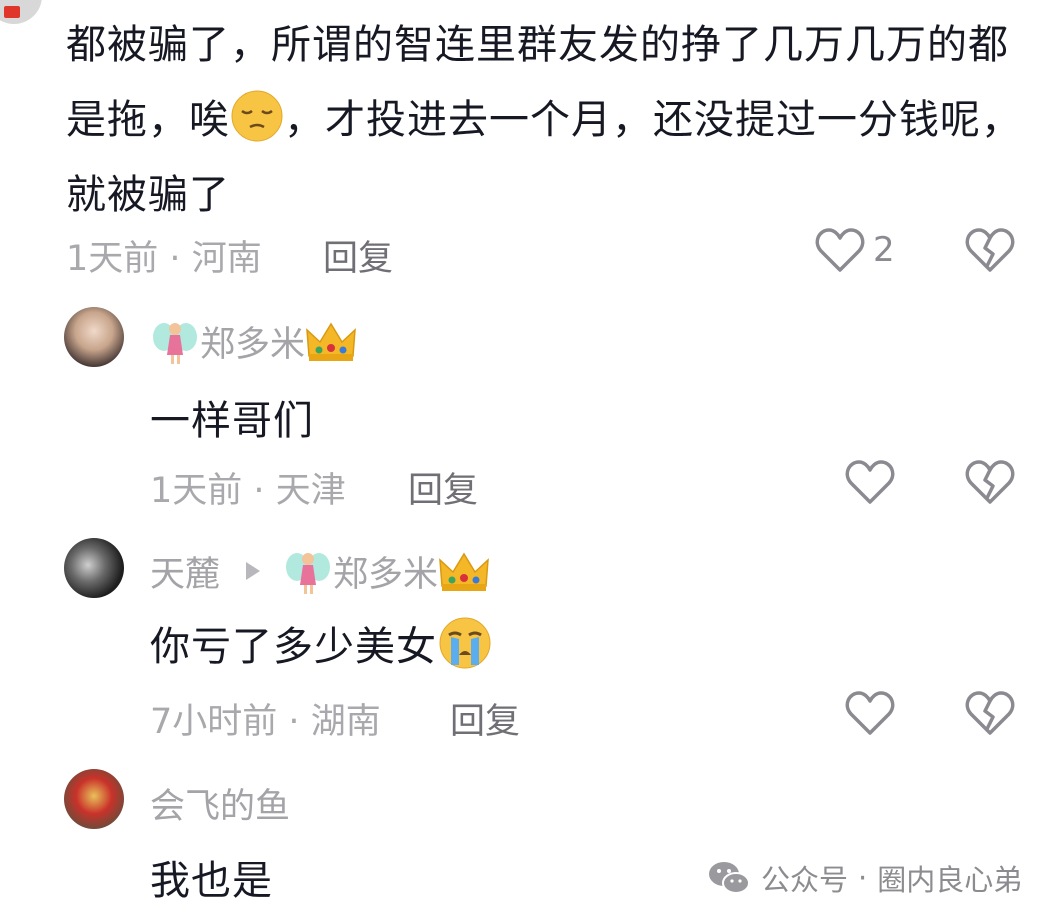 This screenshot has width=1063, height=920. Describe the element at coordinates (443, 487) in the screenshot. I see `reply-1-reply-button: 回复` at that location.